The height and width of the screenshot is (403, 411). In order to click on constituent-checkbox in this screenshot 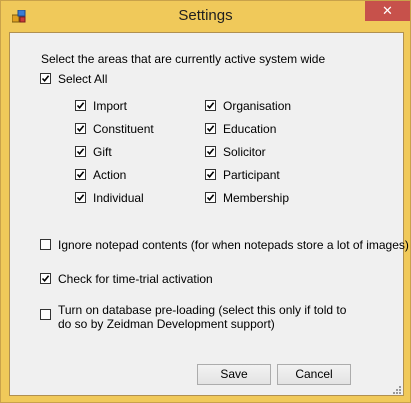, I will do `click(80, 128)`.